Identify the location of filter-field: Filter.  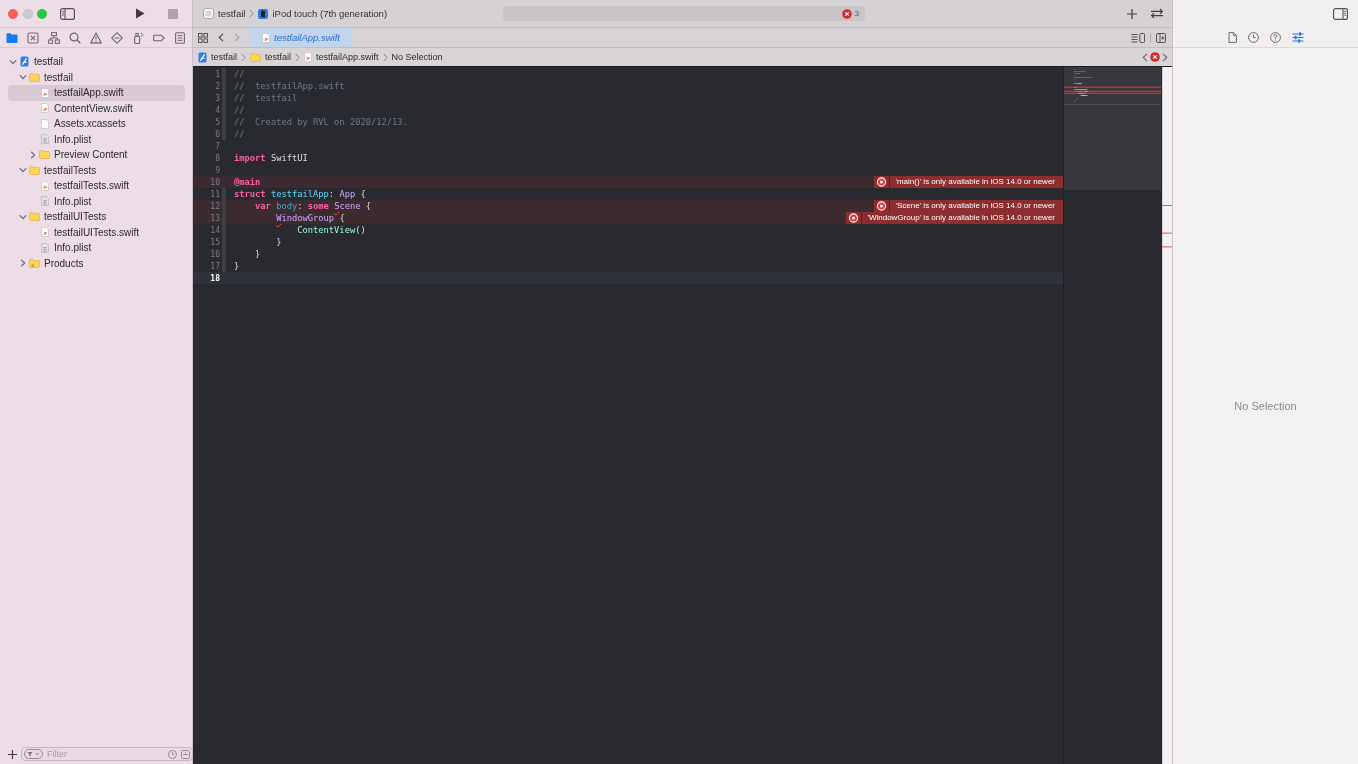
(107, 754).